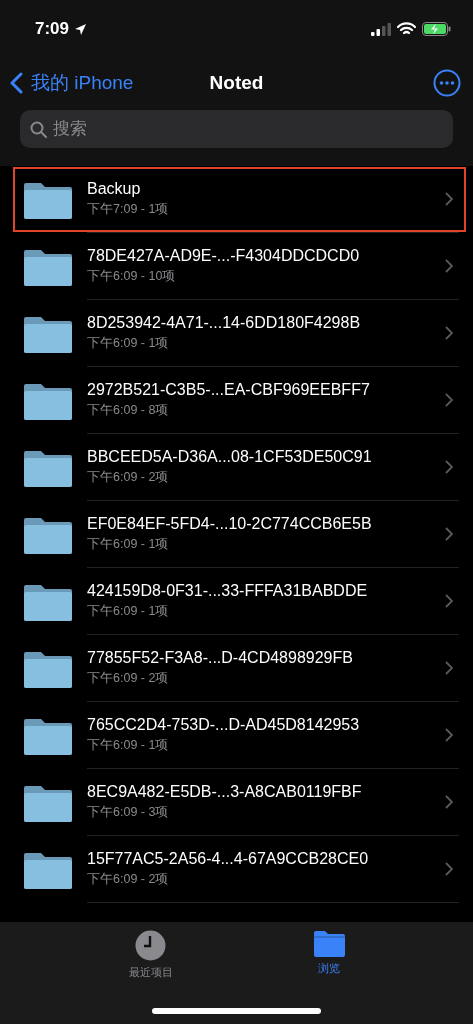 This screenshot has width=473, height=1024. Describe the element at coordinates (236, 467) in the screenshot. I see `folder-row: BBCEED5A-D36A...08-1CF53DE50C91 下午6:09 - 2项` at that location.